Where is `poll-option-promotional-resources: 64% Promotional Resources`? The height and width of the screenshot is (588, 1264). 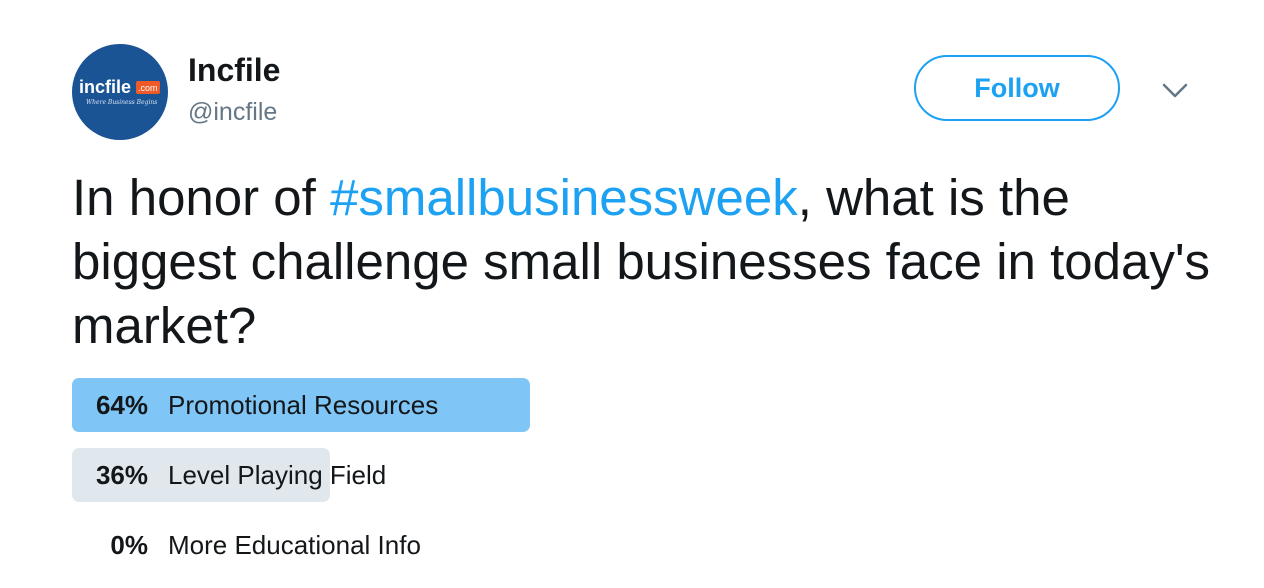 poll-option-promotional-resources: 64% Promotional Resources is located at coordinates (430, 405).